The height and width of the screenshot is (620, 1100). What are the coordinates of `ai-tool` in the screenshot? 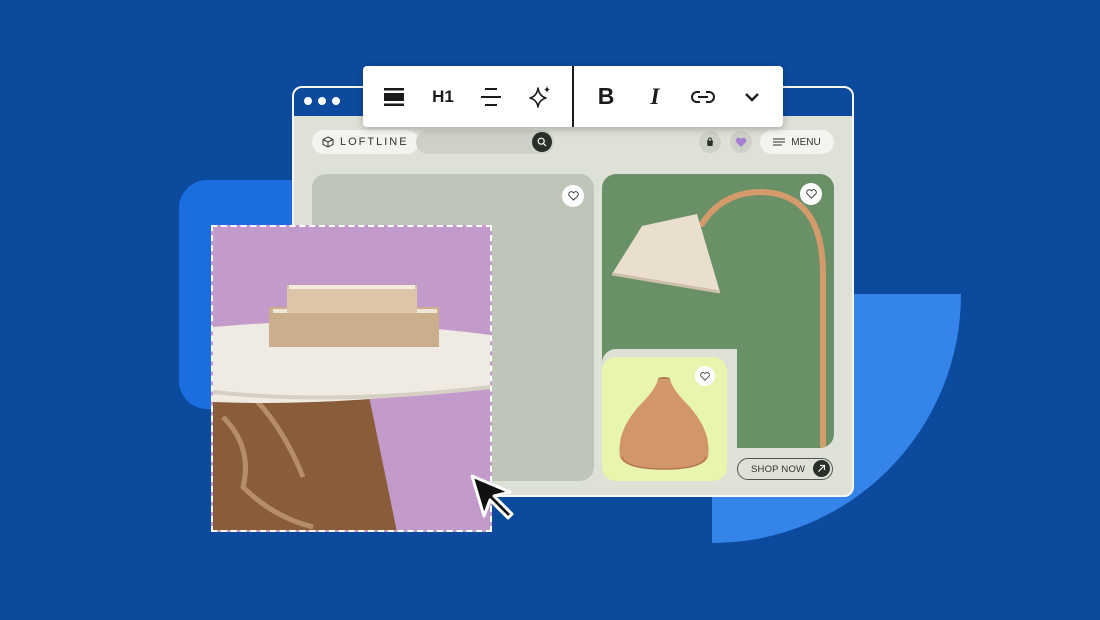 It's located at (540, 96).